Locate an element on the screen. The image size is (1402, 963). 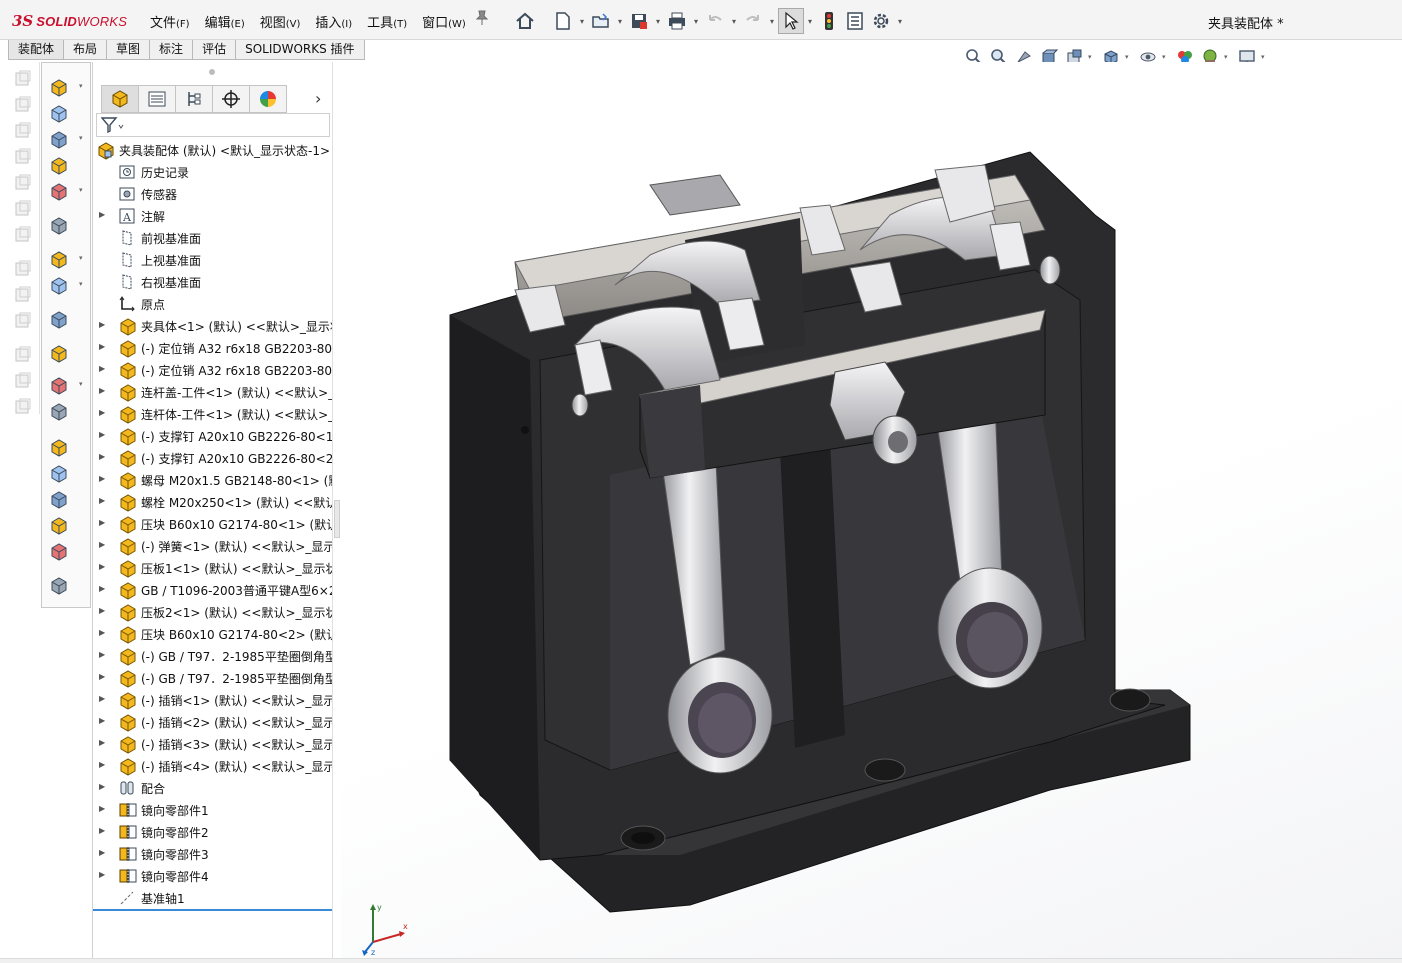
tree-item: 上视基准面 is located at coordinates (213, 260).